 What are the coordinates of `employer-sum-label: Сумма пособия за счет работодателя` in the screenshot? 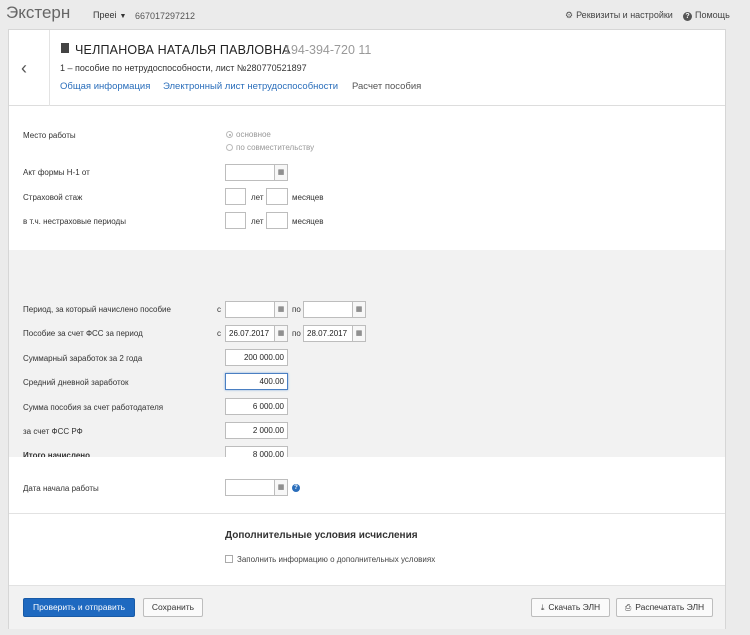 It's located at (93, 407).